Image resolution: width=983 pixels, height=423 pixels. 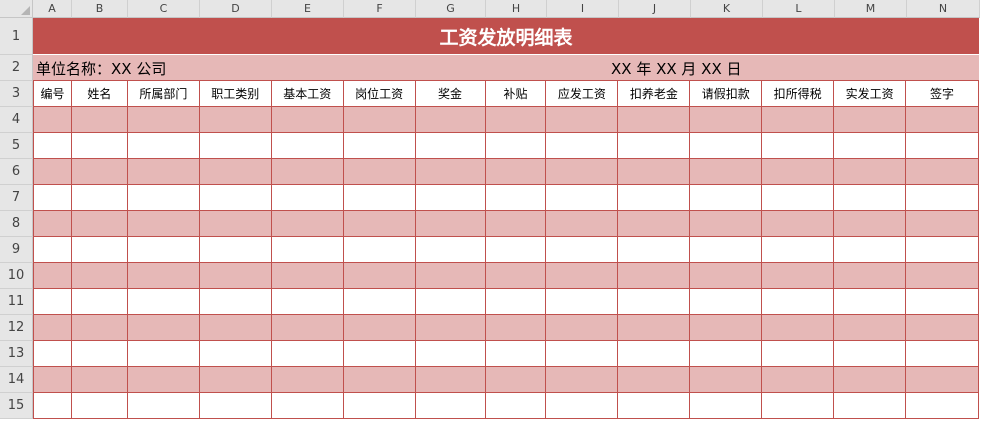 I want to click on row-header-9: 9, so click(x=16, y=250).